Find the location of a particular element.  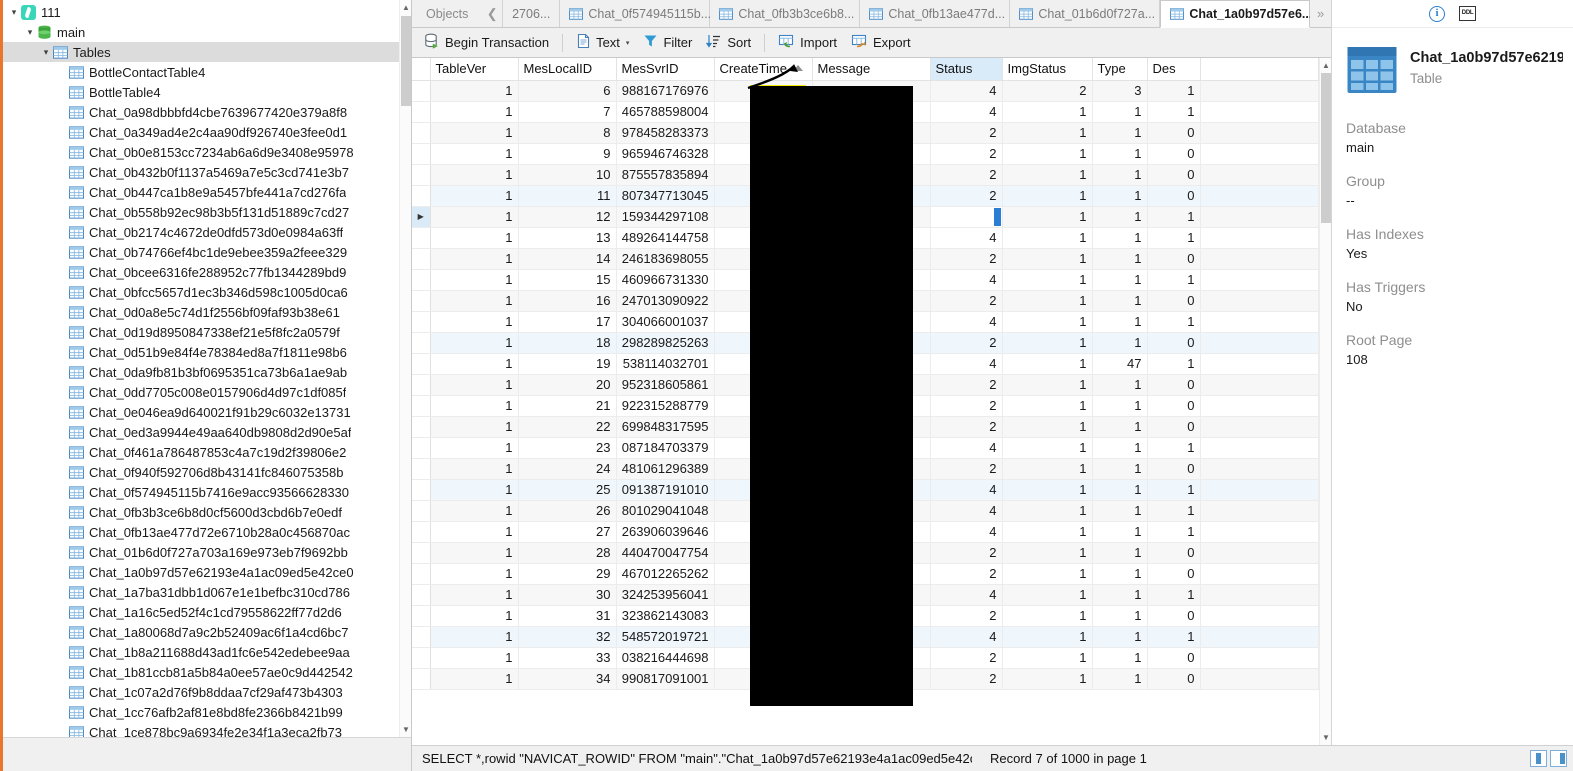

tree-item: Chat_0a349ad4e2c4aa90df926740e3fee0d1 is located at coordinates (207, 132).